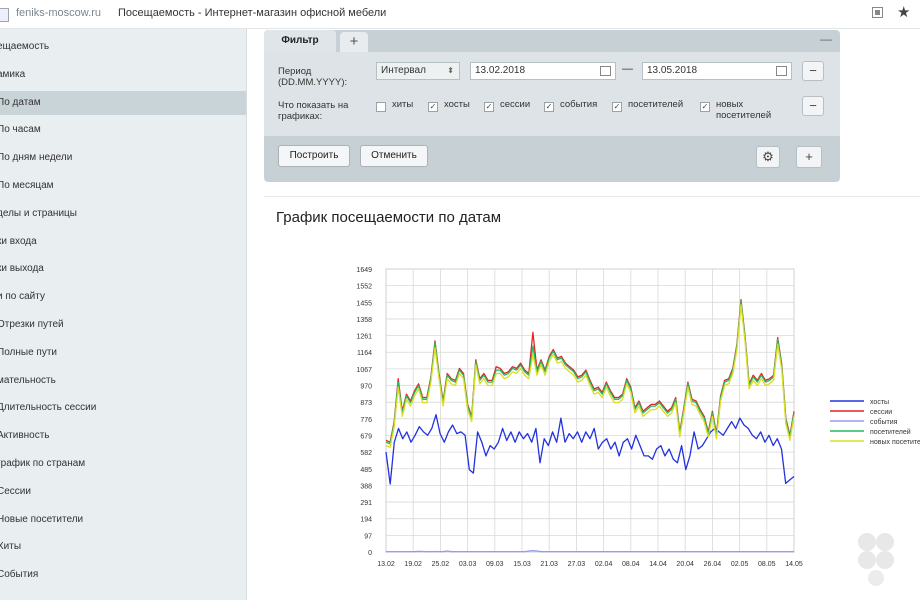 This screenshot has height=601, width=920. What do you see at coordinates (295, 71) in the screenshot?
I see `period-label: Период` at bounding box center [295, 71].